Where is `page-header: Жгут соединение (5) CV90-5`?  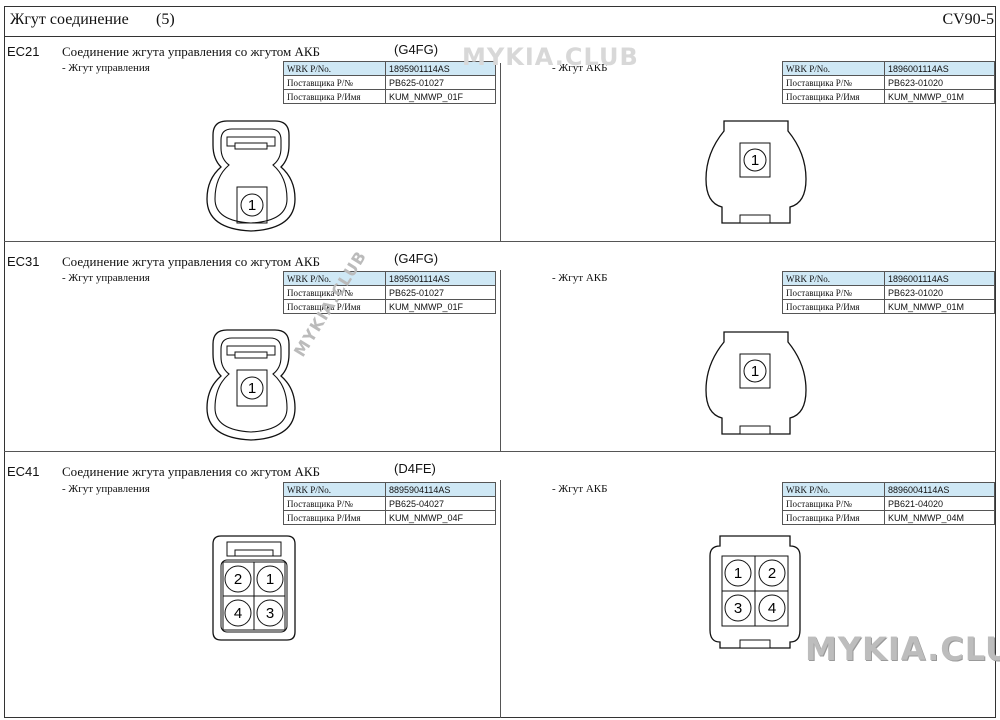 page-header: Жгут соединение (5) CV90-5 is located at coordinates (500, 21).